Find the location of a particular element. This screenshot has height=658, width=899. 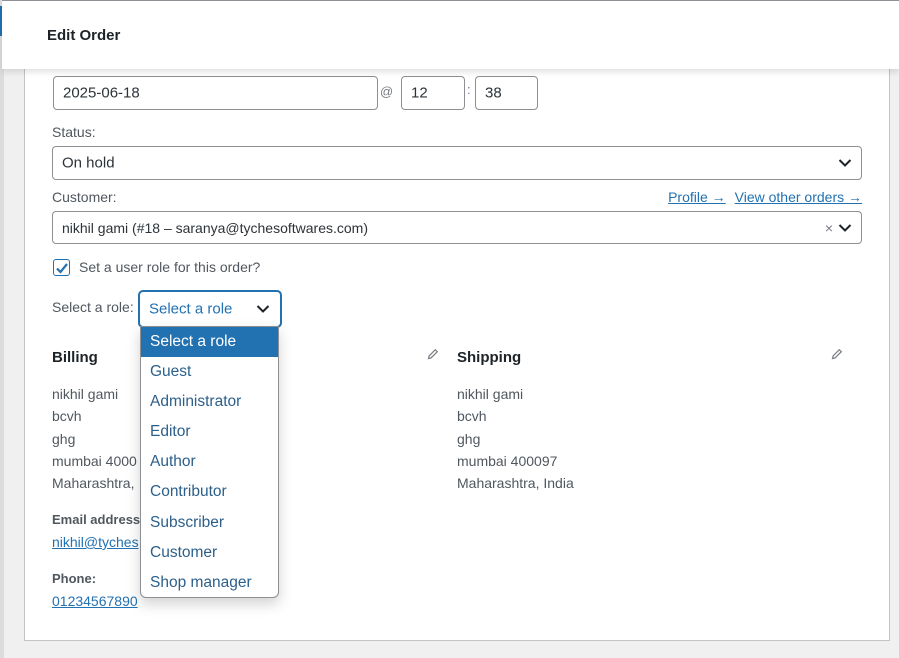

role-option: Editor is located at coordinates (209, 432).